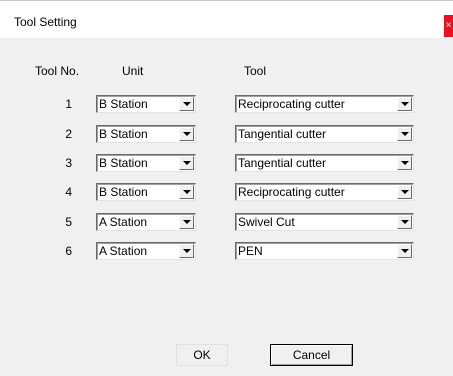 This screenshot has width=453, height=376. I want to click on unit-select-3: B Station, so click(146, 163).